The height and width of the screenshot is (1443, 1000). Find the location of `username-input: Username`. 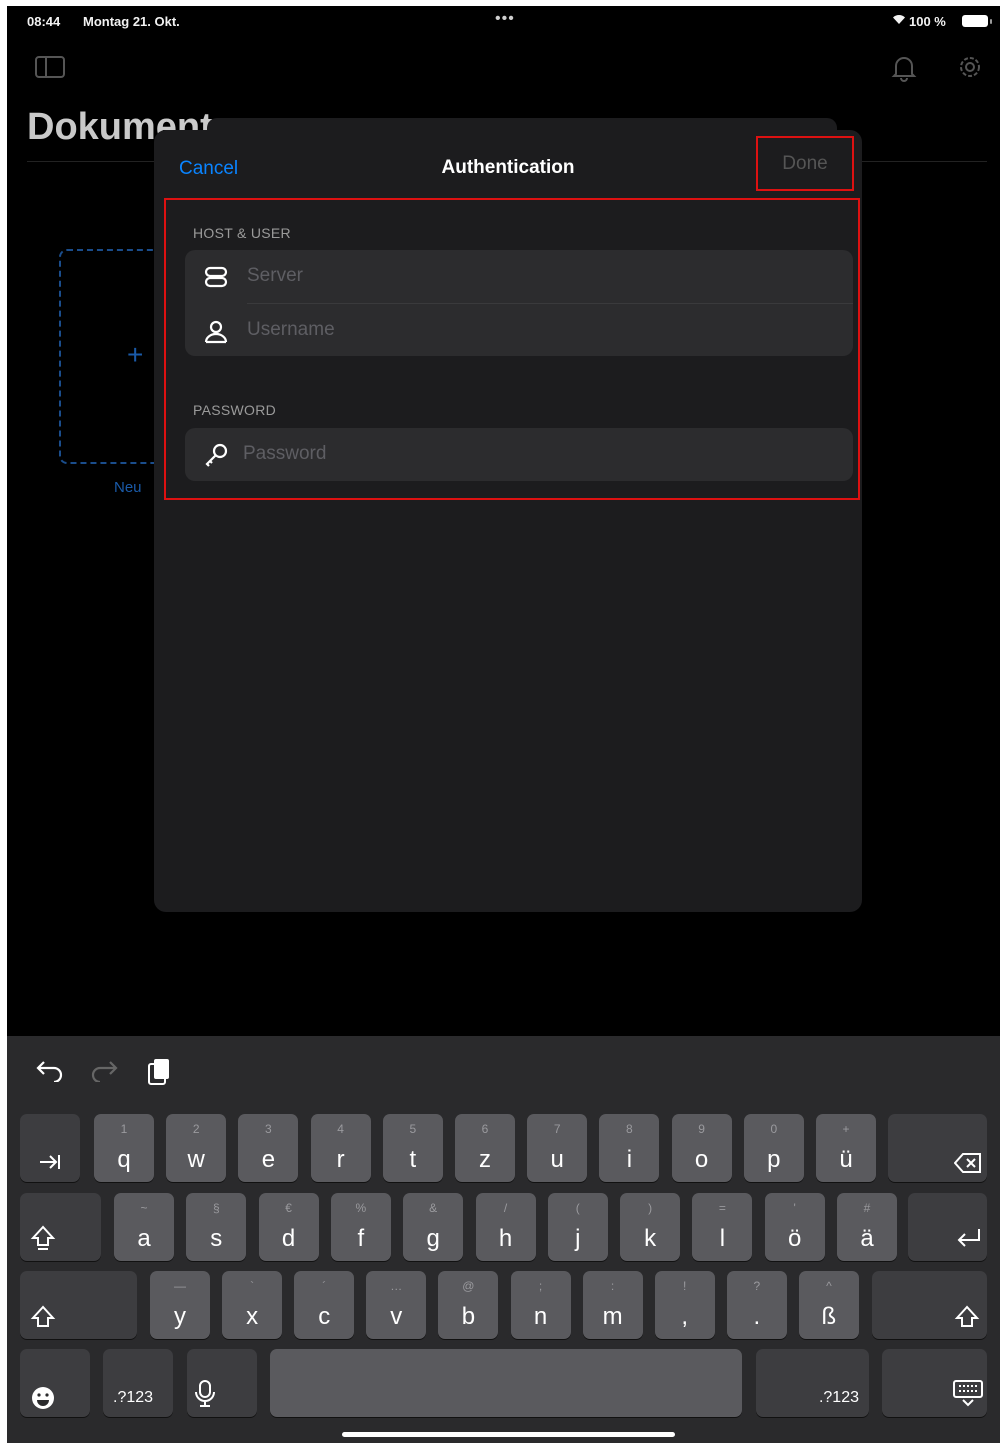

username-input: Username is located at coordinates (291, 330).